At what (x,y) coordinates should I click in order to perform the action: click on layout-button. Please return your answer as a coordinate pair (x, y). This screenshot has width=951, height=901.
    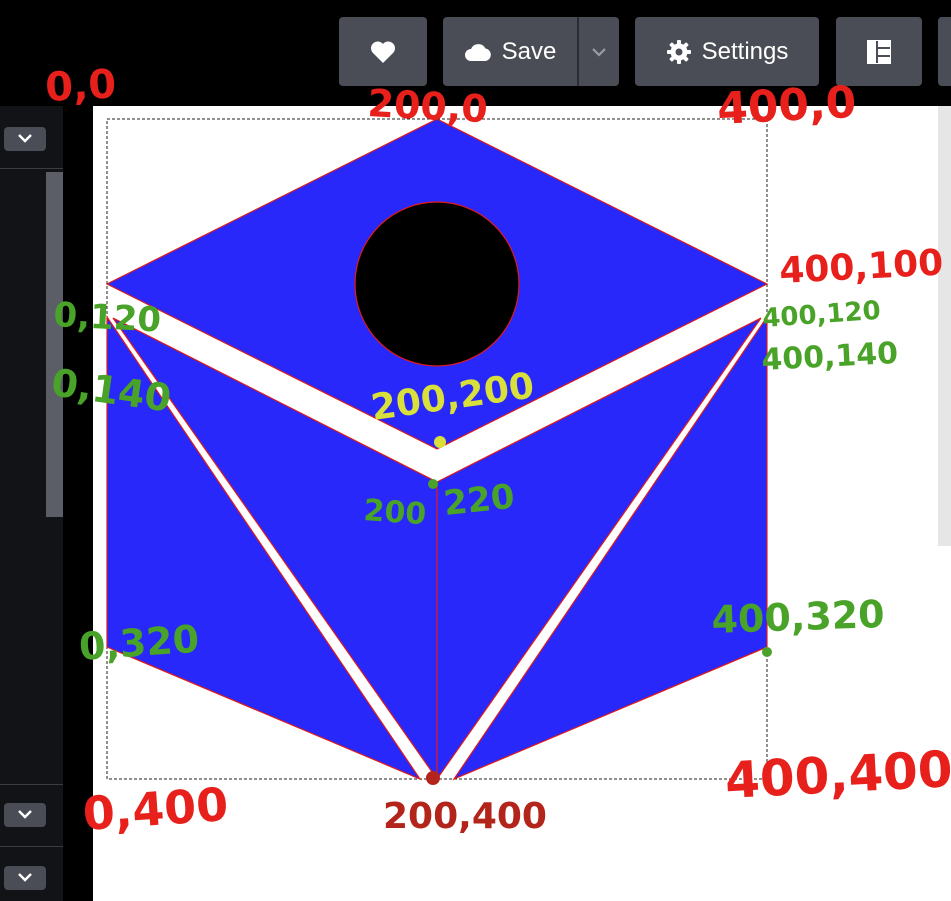
    Looking at the image, I should click on (879, 51).